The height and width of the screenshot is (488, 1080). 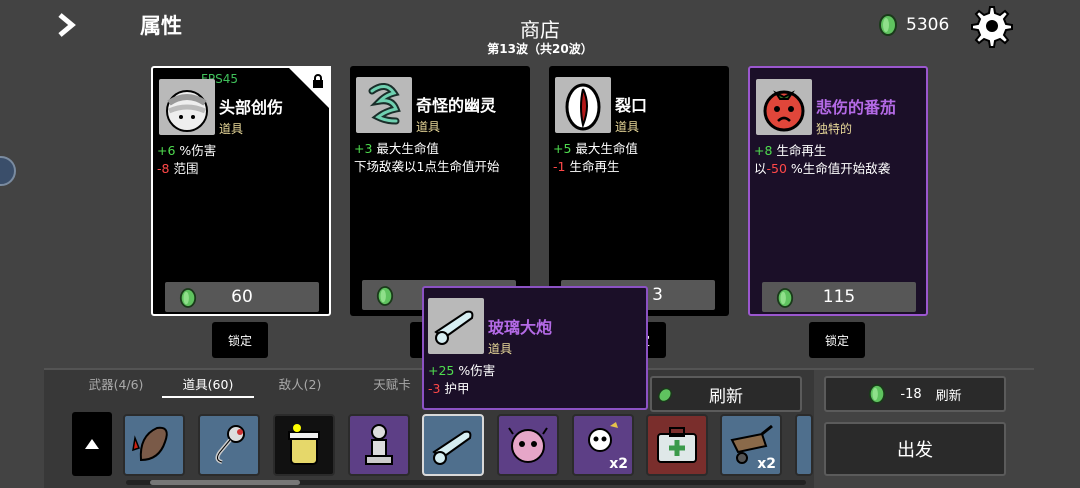 I want to click on tooltip-item-name: 玻璃大炮, so click(x=520, y=327).